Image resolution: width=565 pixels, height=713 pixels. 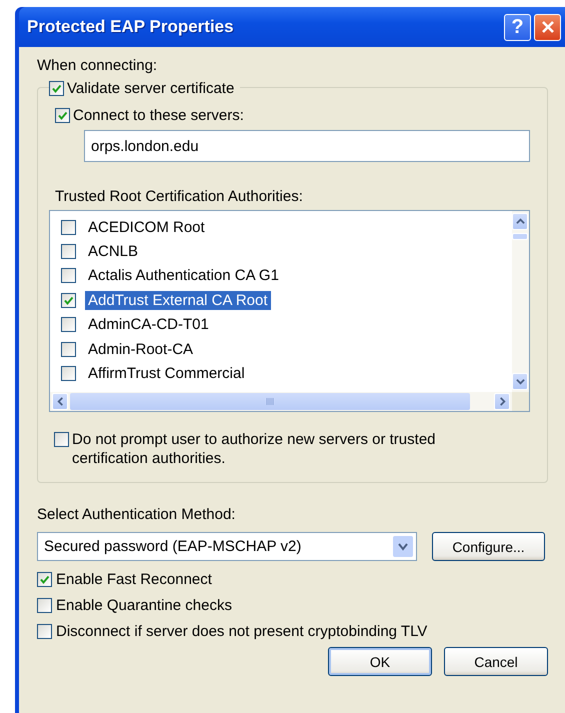 I want to click on chevron-down-icon, so click(x=520, y=381).